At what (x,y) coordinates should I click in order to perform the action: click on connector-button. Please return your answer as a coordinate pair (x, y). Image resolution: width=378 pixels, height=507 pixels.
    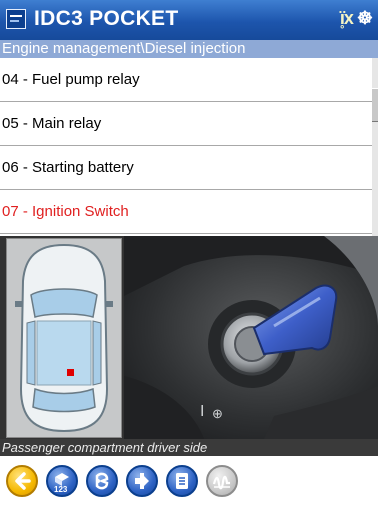
    Looking at the image, I should click on (102, 481).